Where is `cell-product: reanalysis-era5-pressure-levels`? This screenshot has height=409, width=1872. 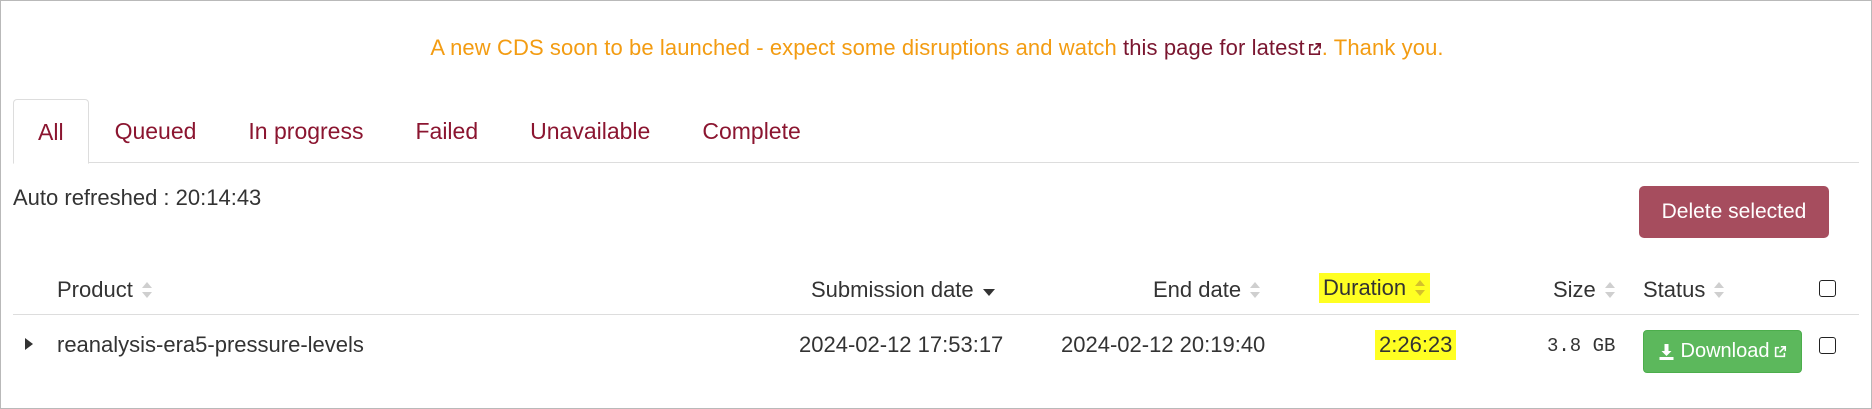
cell-product: reanalysis-era5-pressure-levels is located at coordinates (210, 344).